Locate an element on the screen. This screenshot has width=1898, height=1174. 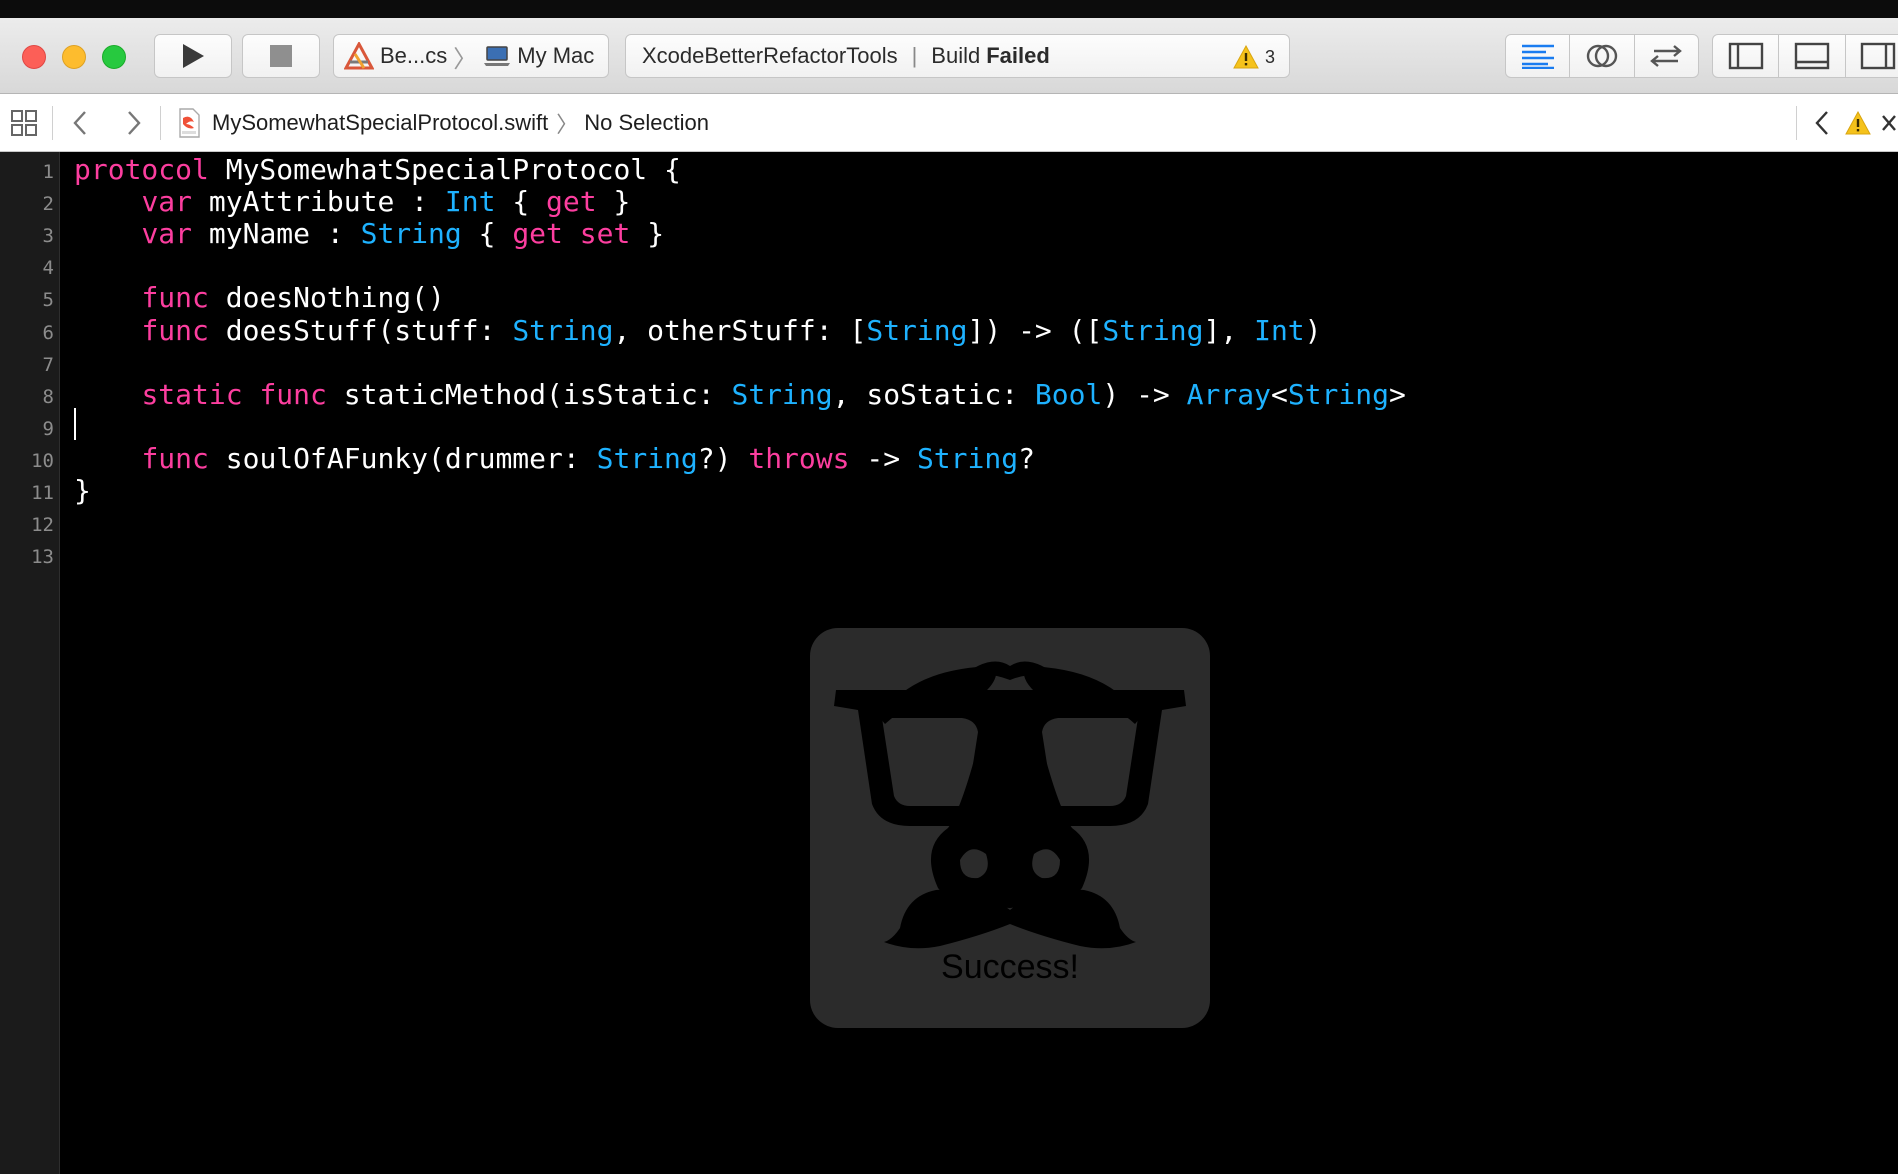
line-number: 4 is located at coordinates (48, 268).